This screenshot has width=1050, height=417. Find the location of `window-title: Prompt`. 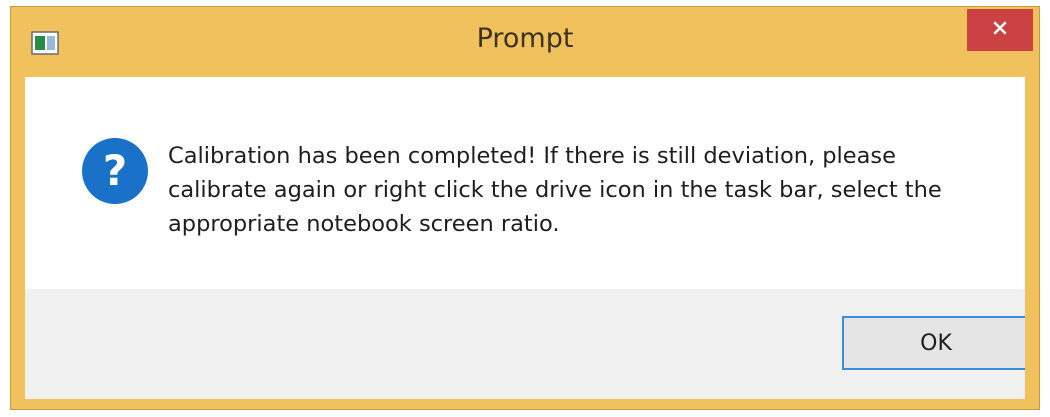

window-title: Prompt is located at coordinates (525, 38).